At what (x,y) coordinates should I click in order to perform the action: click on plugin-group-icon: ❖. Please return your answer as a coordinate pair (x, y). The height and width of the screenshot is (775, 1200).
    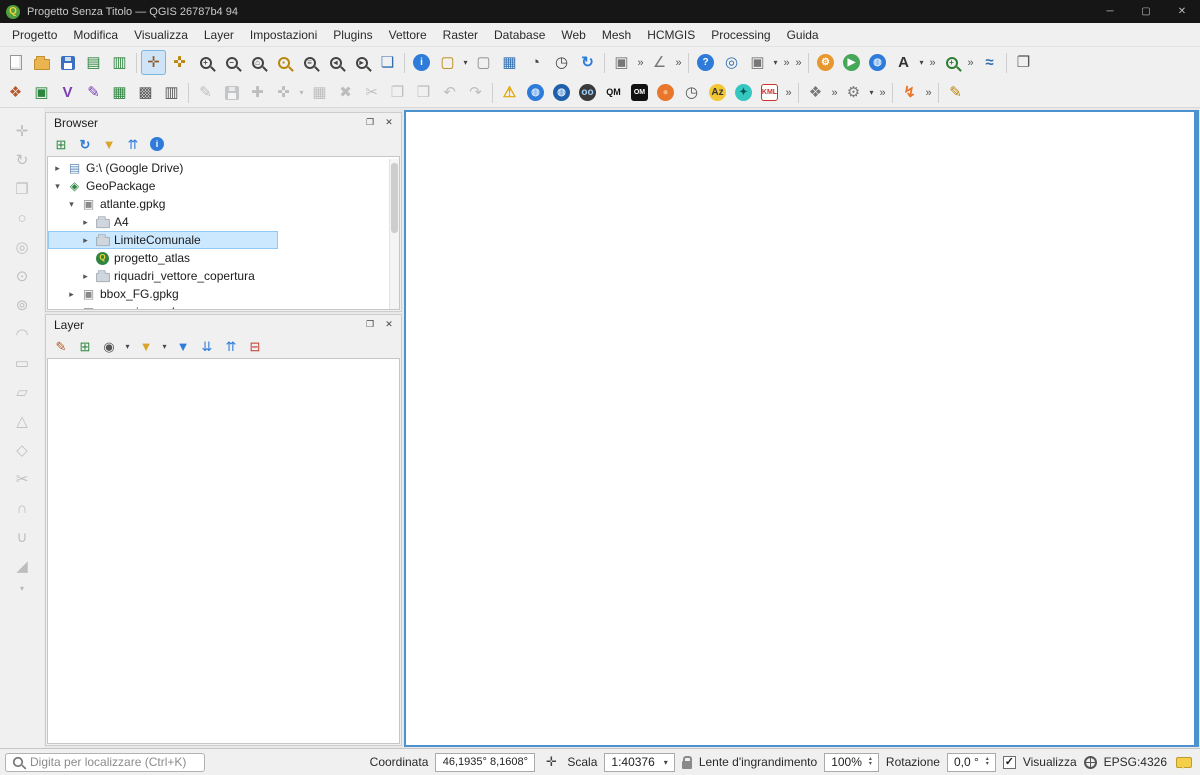
    Looking at the image, I should click on (815, 92).